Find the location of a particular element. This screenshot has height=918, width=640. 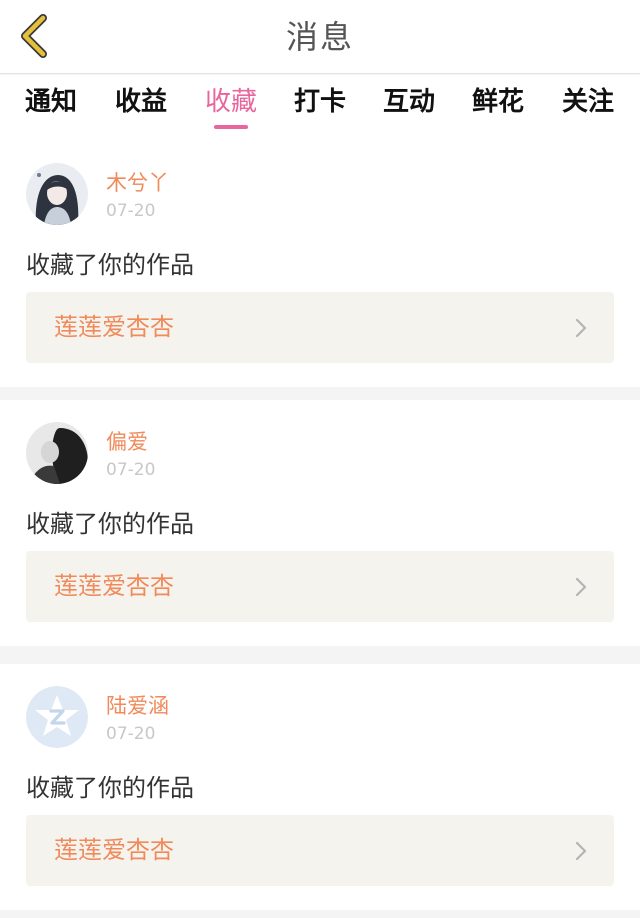

tab-following: 关注 is located at coordinates (588, 108).